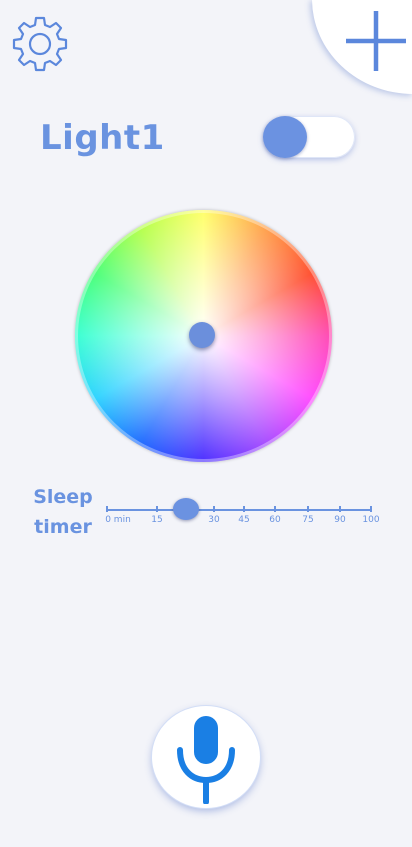 This screenshot has height=847, width=412. Describe the element at coordinates (371, 520) in the screenshot. I see `slider-tick-label: 100` at that location.